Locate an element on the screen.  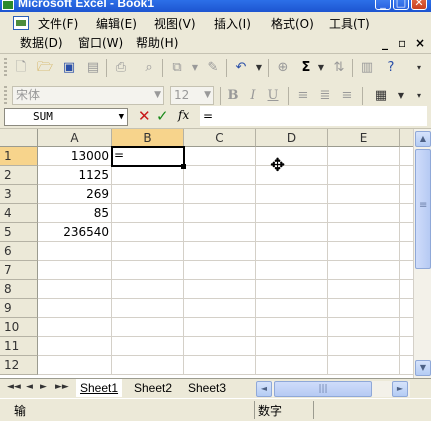
help-icon: ? is located at coordinates (391, 68).